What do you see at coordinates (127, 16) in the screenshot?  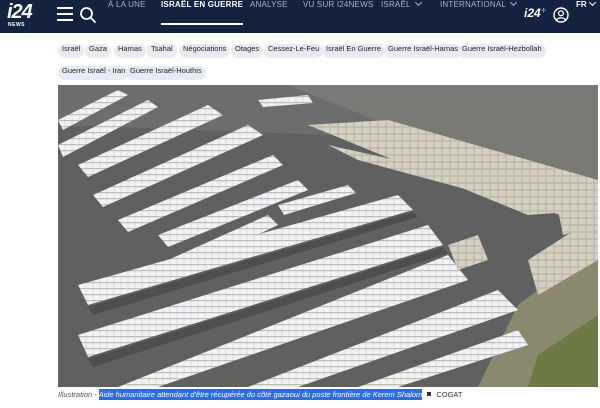 I see `nav-item-a-la-une: À LA UNE` at bounding box center [127, 16].